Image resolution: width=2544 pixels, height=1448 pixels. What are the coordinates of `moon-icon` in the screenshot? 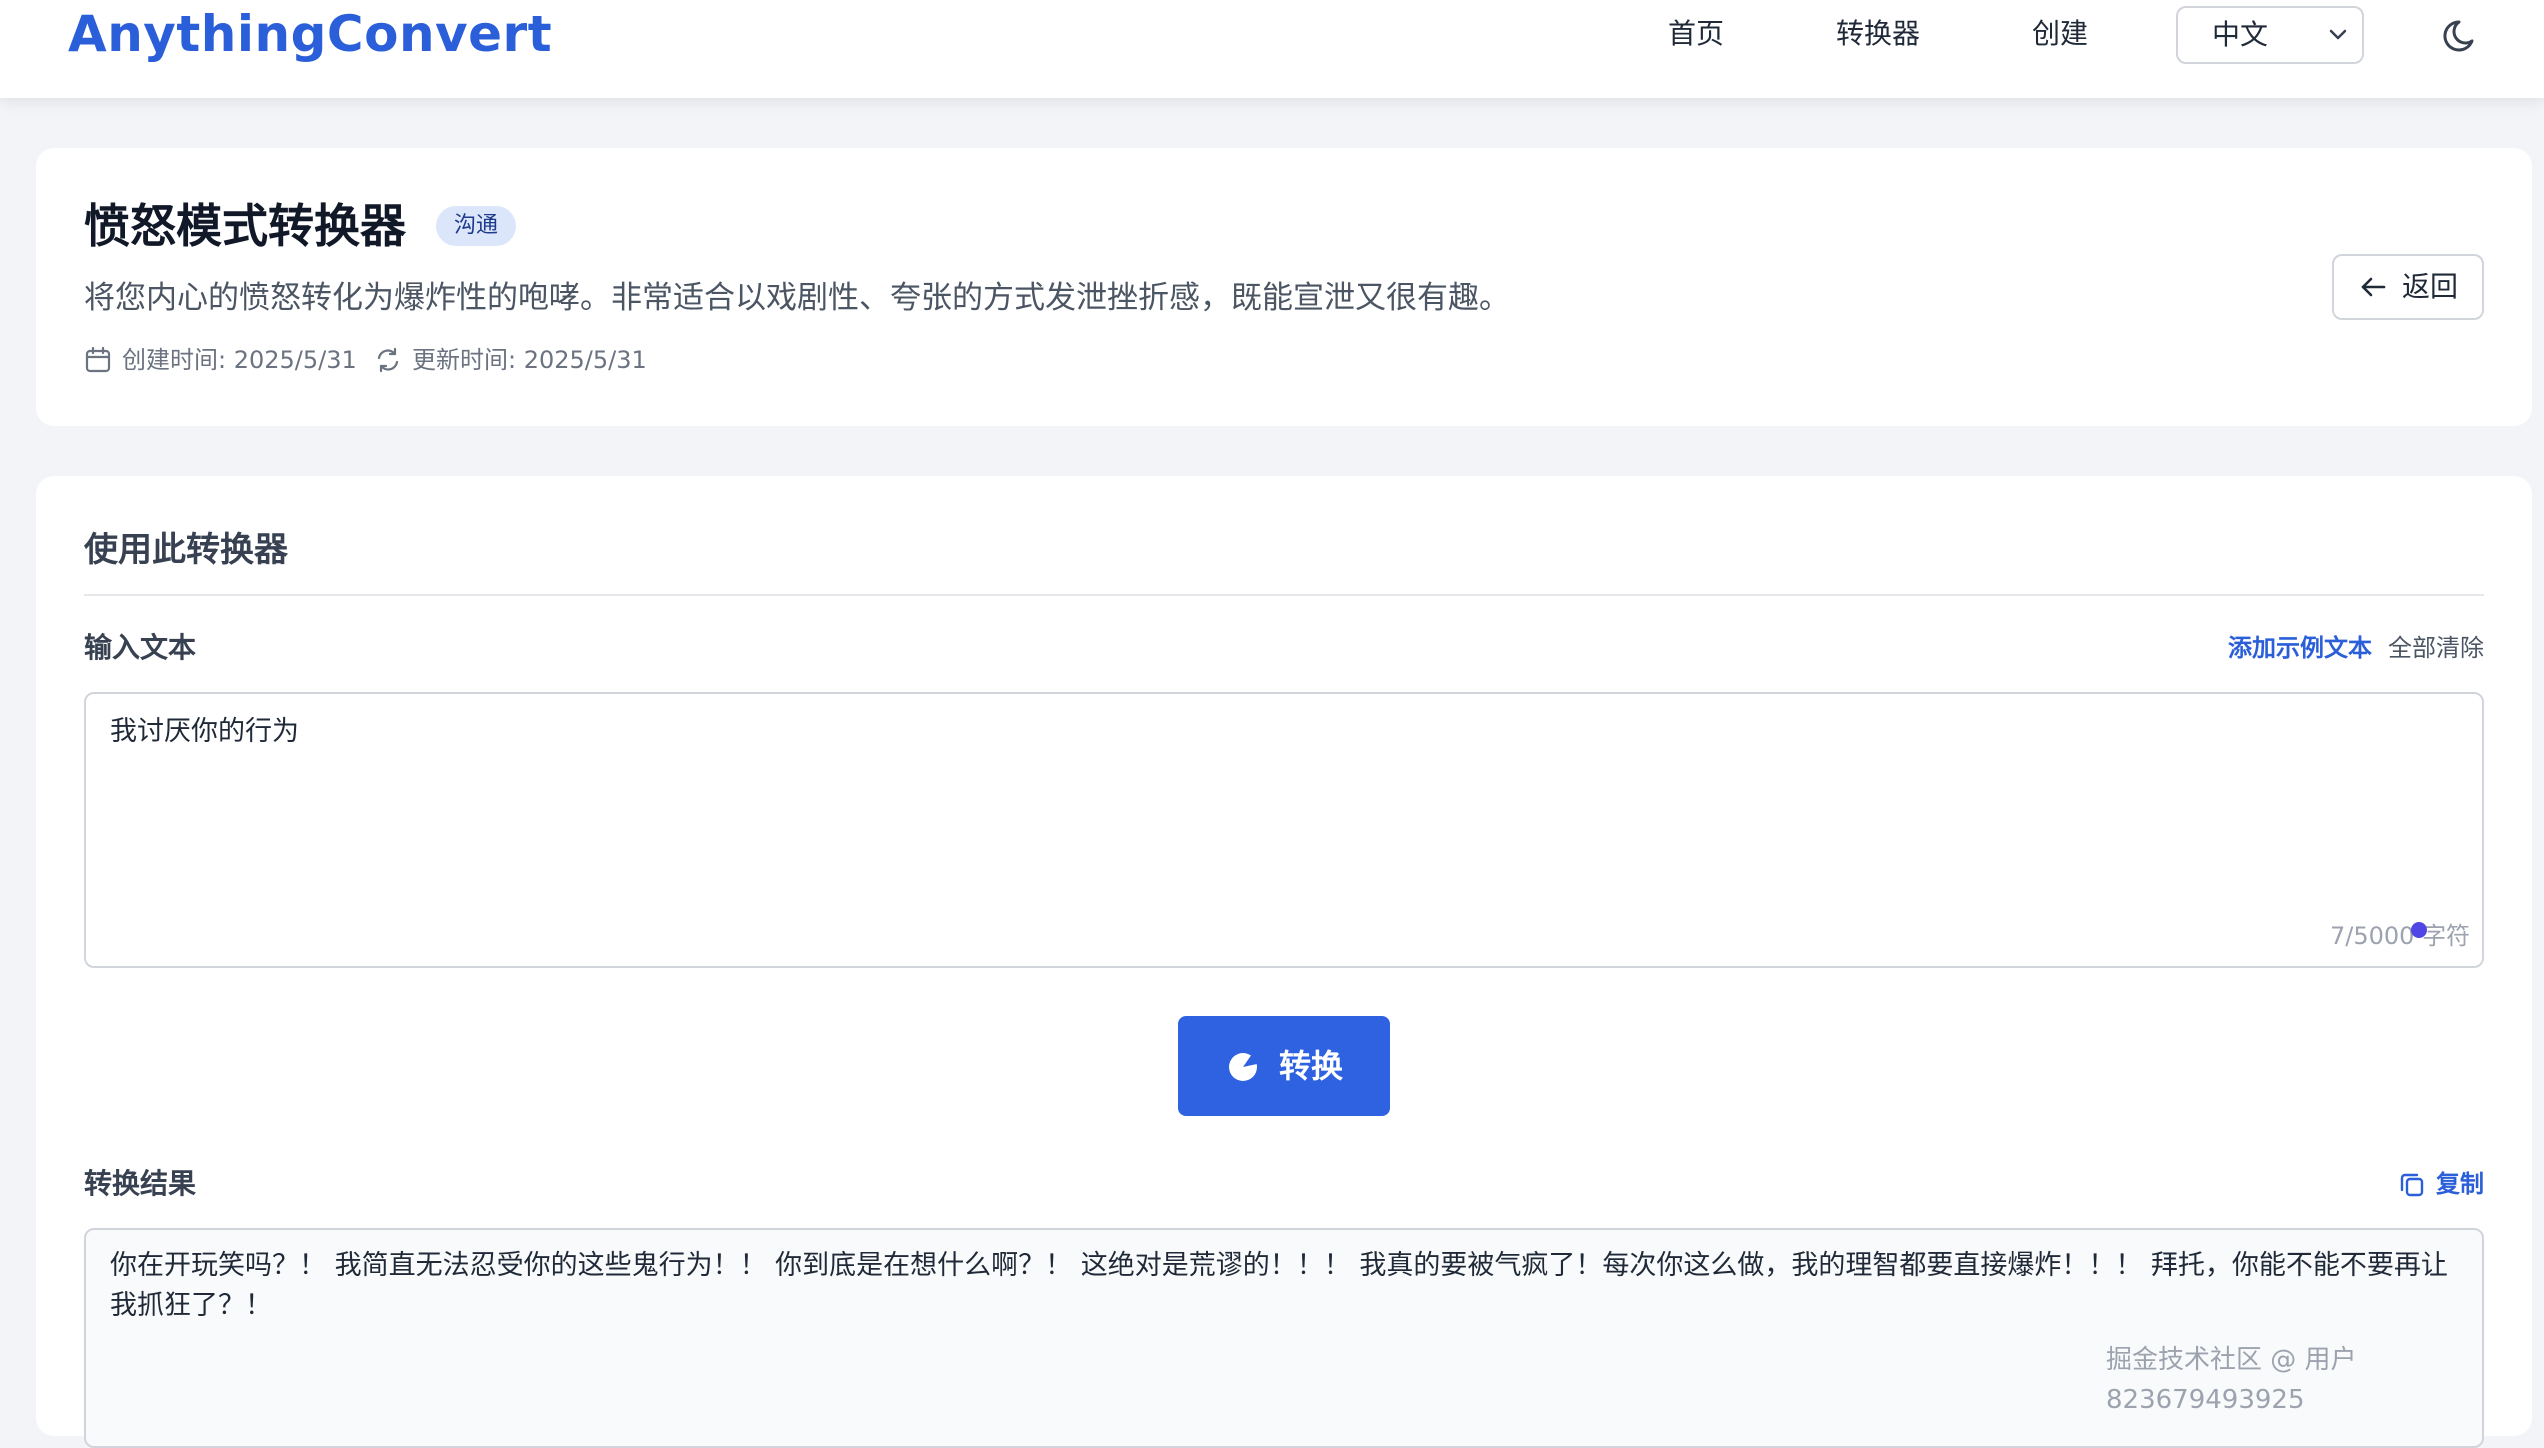 It's located at (2462, 36).